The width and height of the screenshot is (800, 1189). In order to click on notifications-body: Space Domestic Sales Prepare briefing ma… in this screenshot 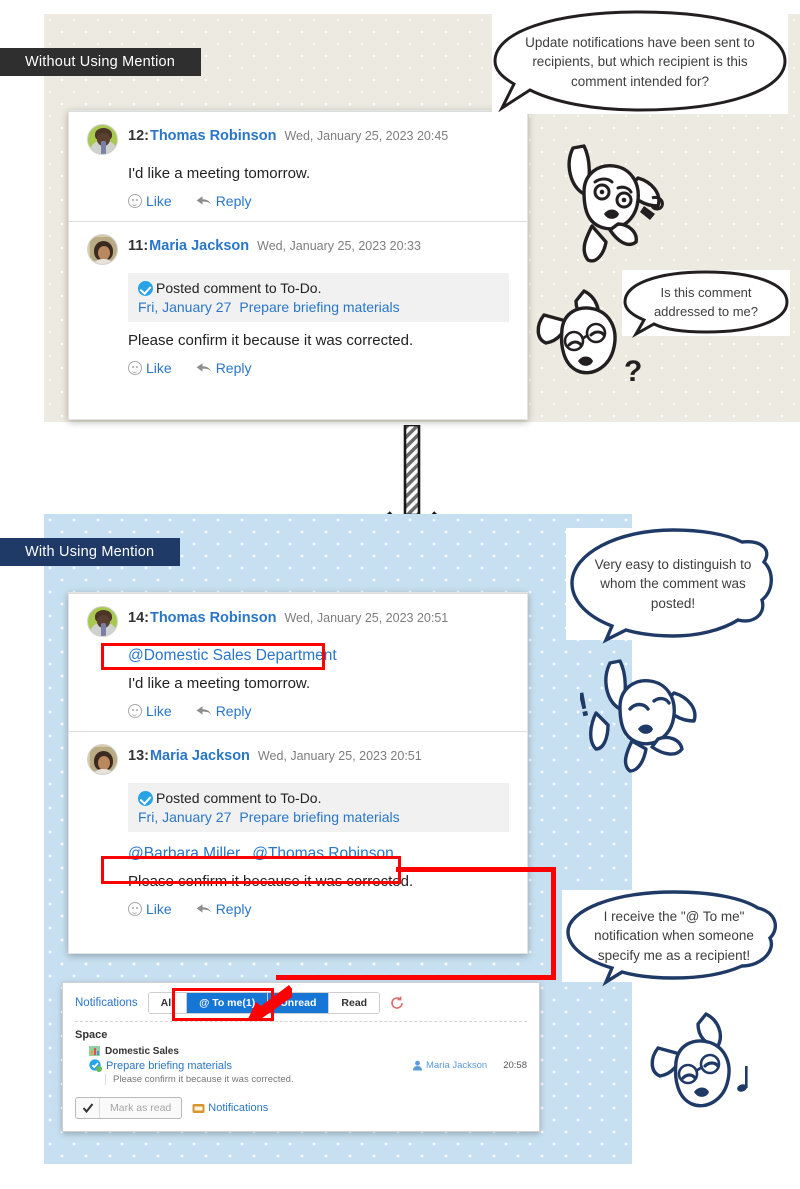, I will do `click(301, 1055)`.